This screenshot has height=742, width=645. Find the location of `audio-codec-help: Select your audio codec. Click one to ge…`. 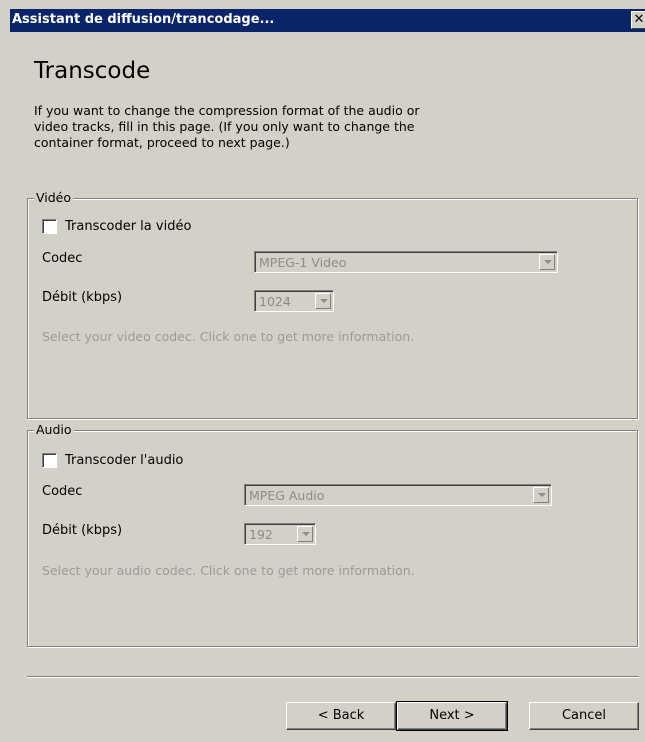

audio-codec-help: Select your audio codec. Click one to ge… is located at coordinates (228, 570).